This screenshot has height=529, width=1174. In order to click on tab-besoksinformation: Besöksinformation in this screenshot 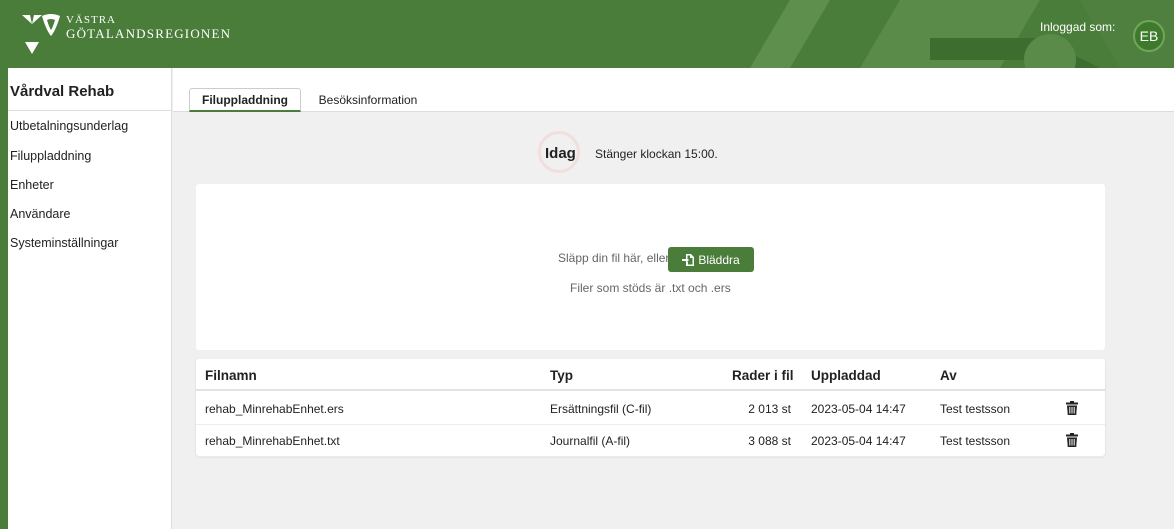, I will do `click(368, 100)`.